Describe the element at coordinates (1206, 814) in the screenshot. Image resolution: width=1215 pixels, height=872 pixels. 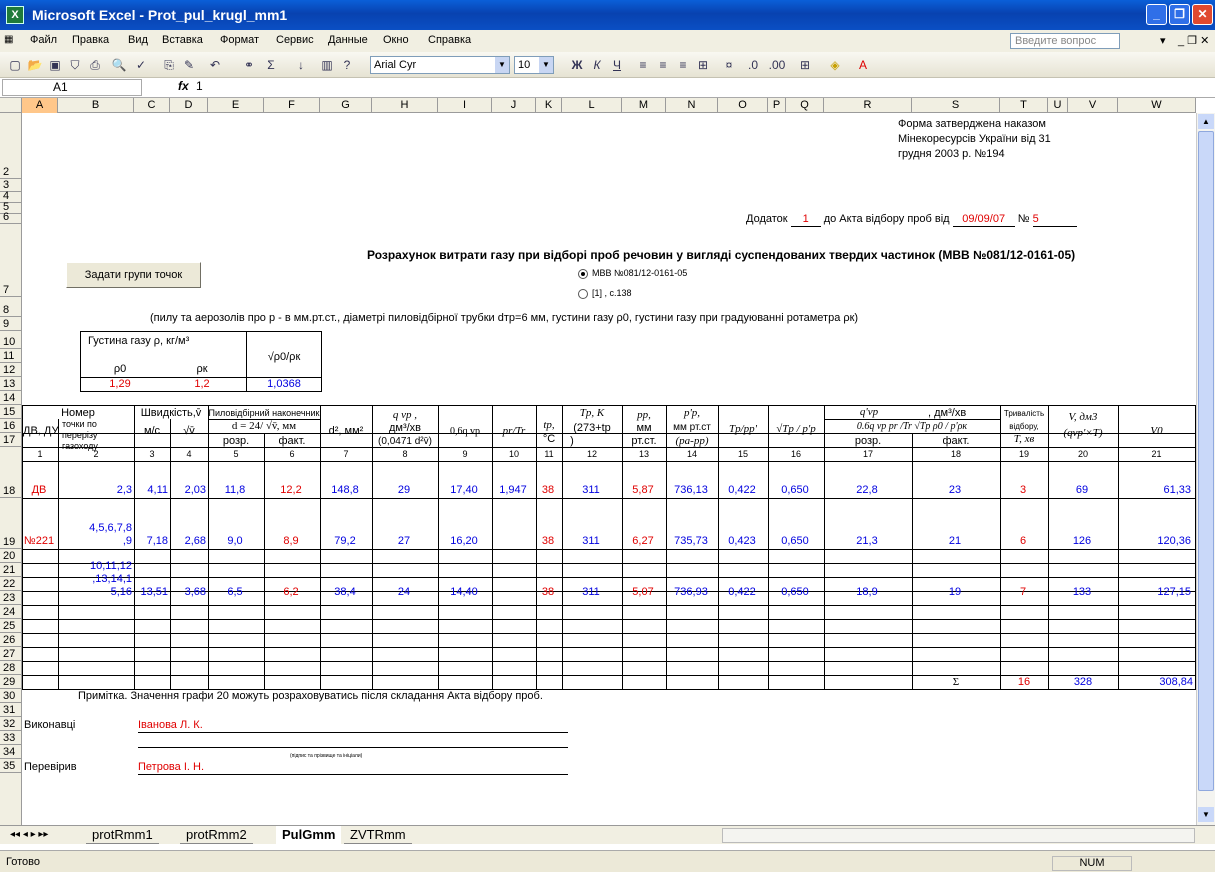
I see `scroll-down-icon: ▼` at that location.